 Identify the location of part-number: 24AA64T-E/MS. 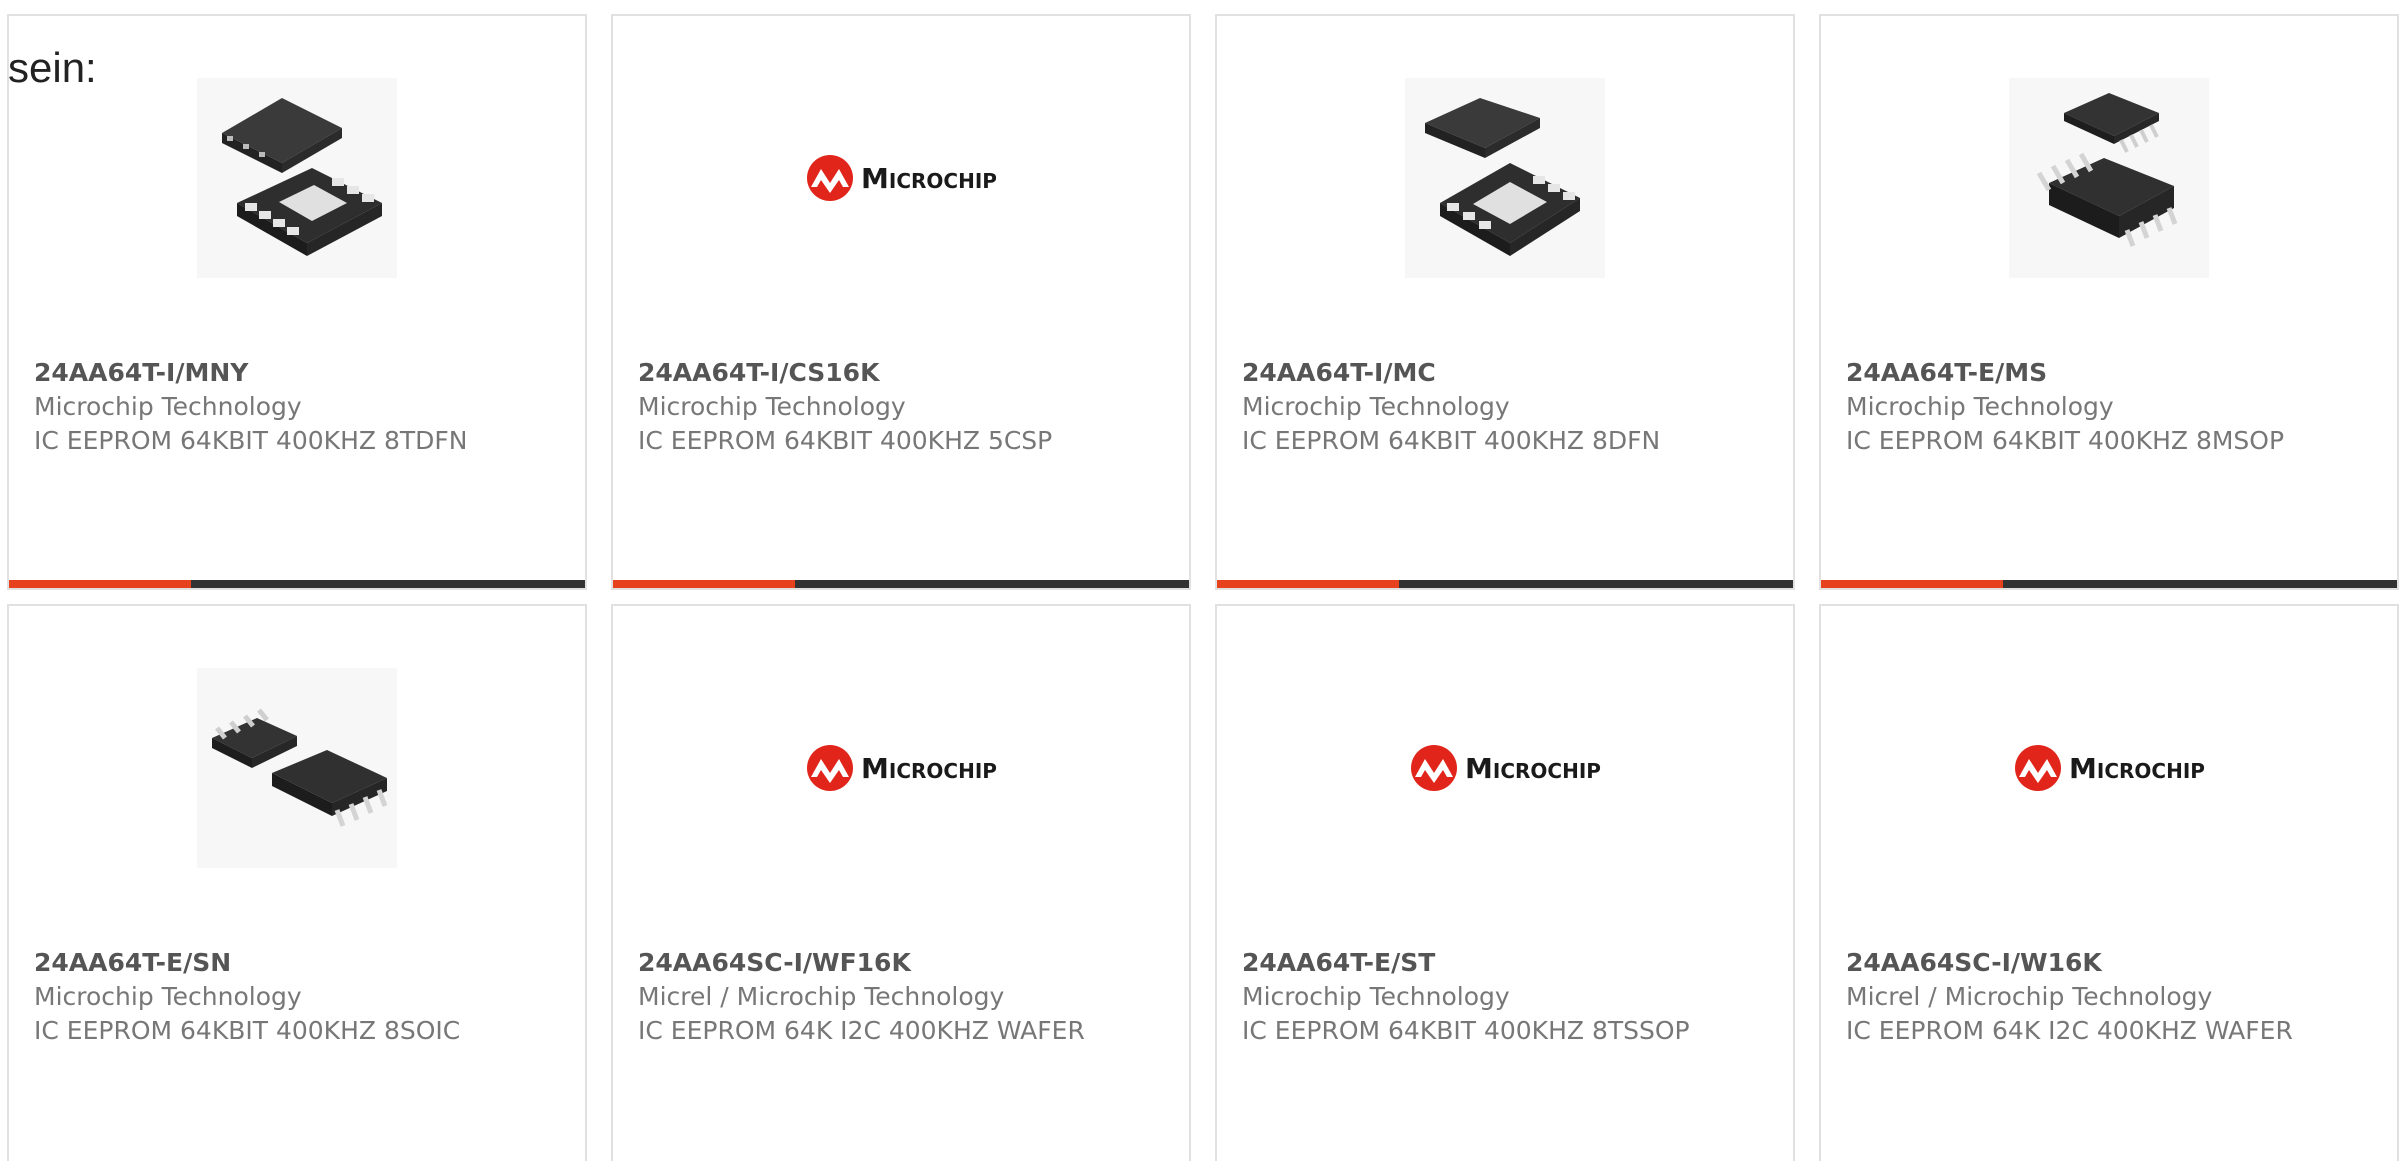
(2116, 373).